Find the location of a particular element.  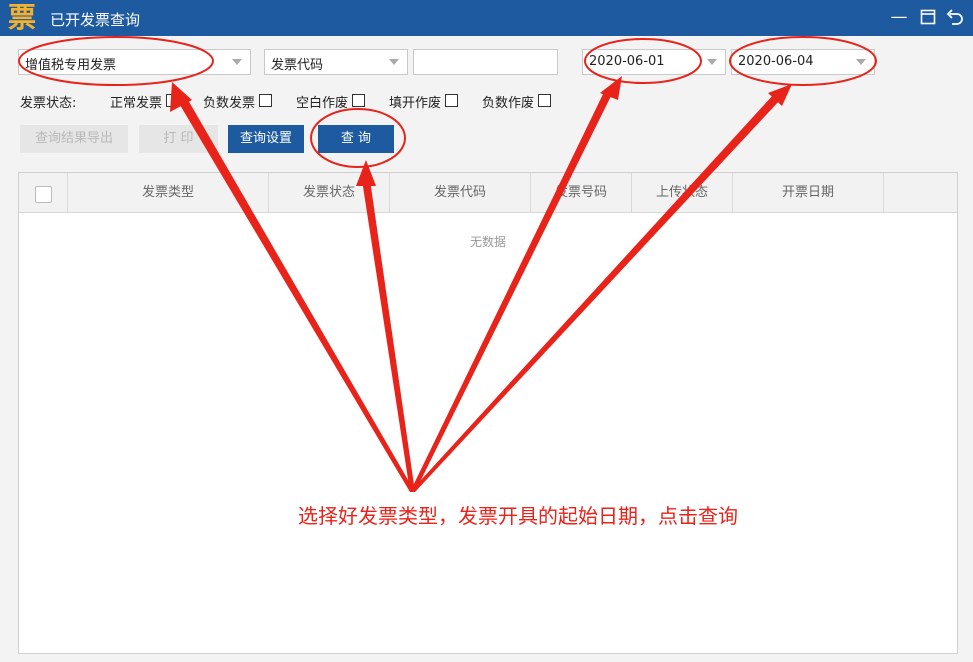

annotation-circle-query is located at coordinates (358, 138).